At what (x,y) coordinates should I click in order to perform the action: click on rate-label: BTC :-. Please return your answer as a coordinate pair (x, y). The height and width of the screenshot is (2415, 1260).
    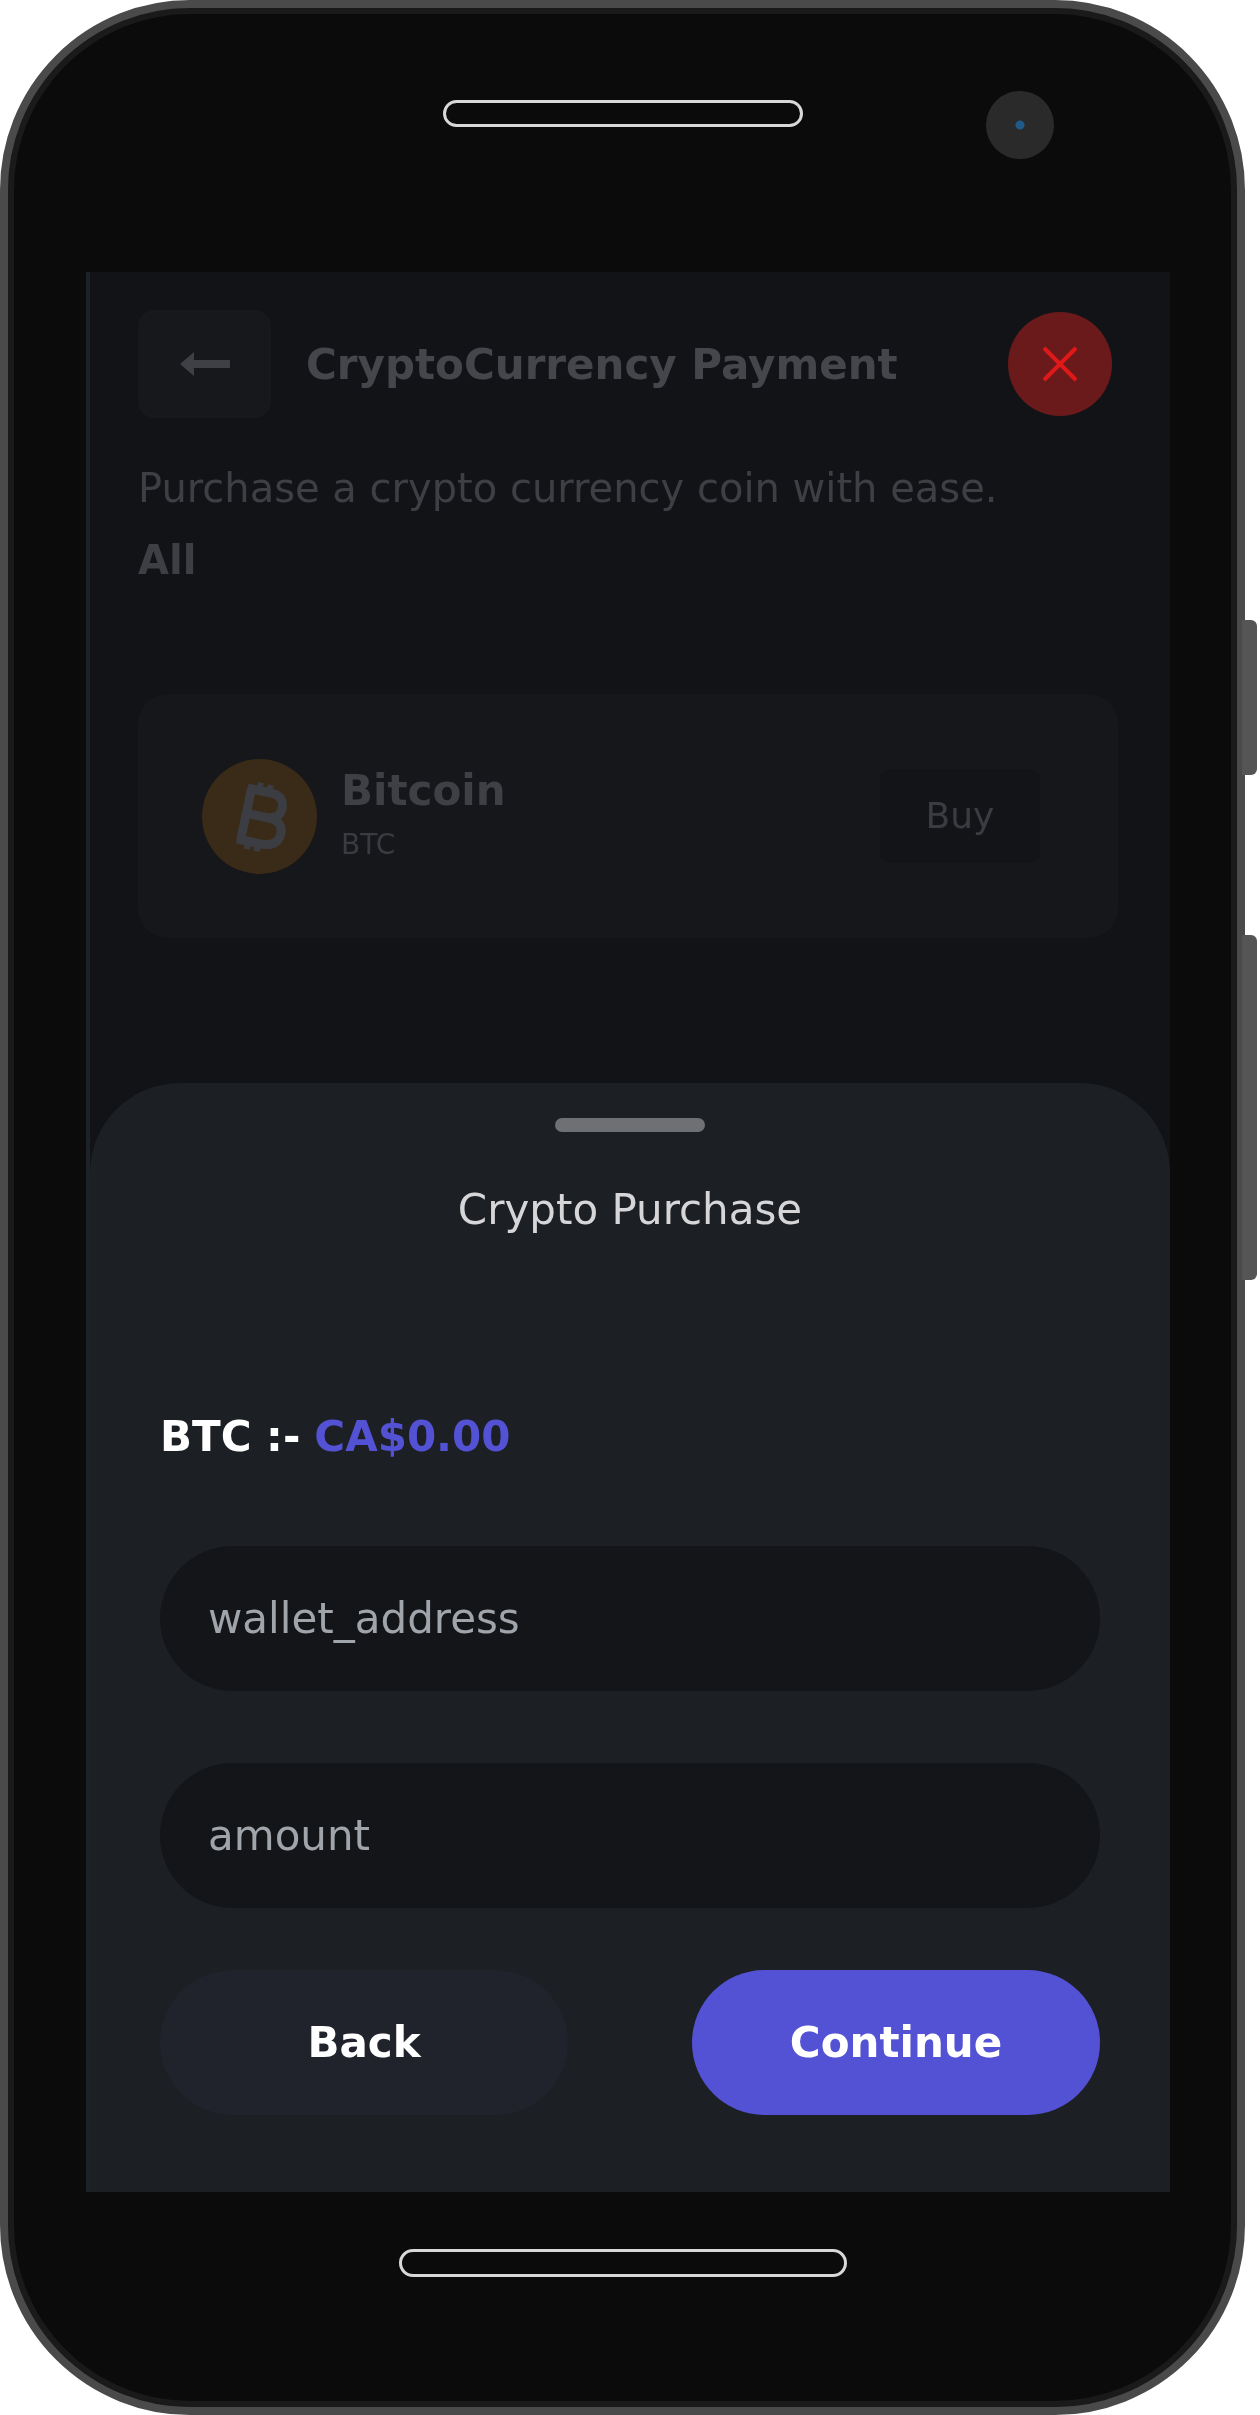
    Looking at the image, I should click on (230, 1437).